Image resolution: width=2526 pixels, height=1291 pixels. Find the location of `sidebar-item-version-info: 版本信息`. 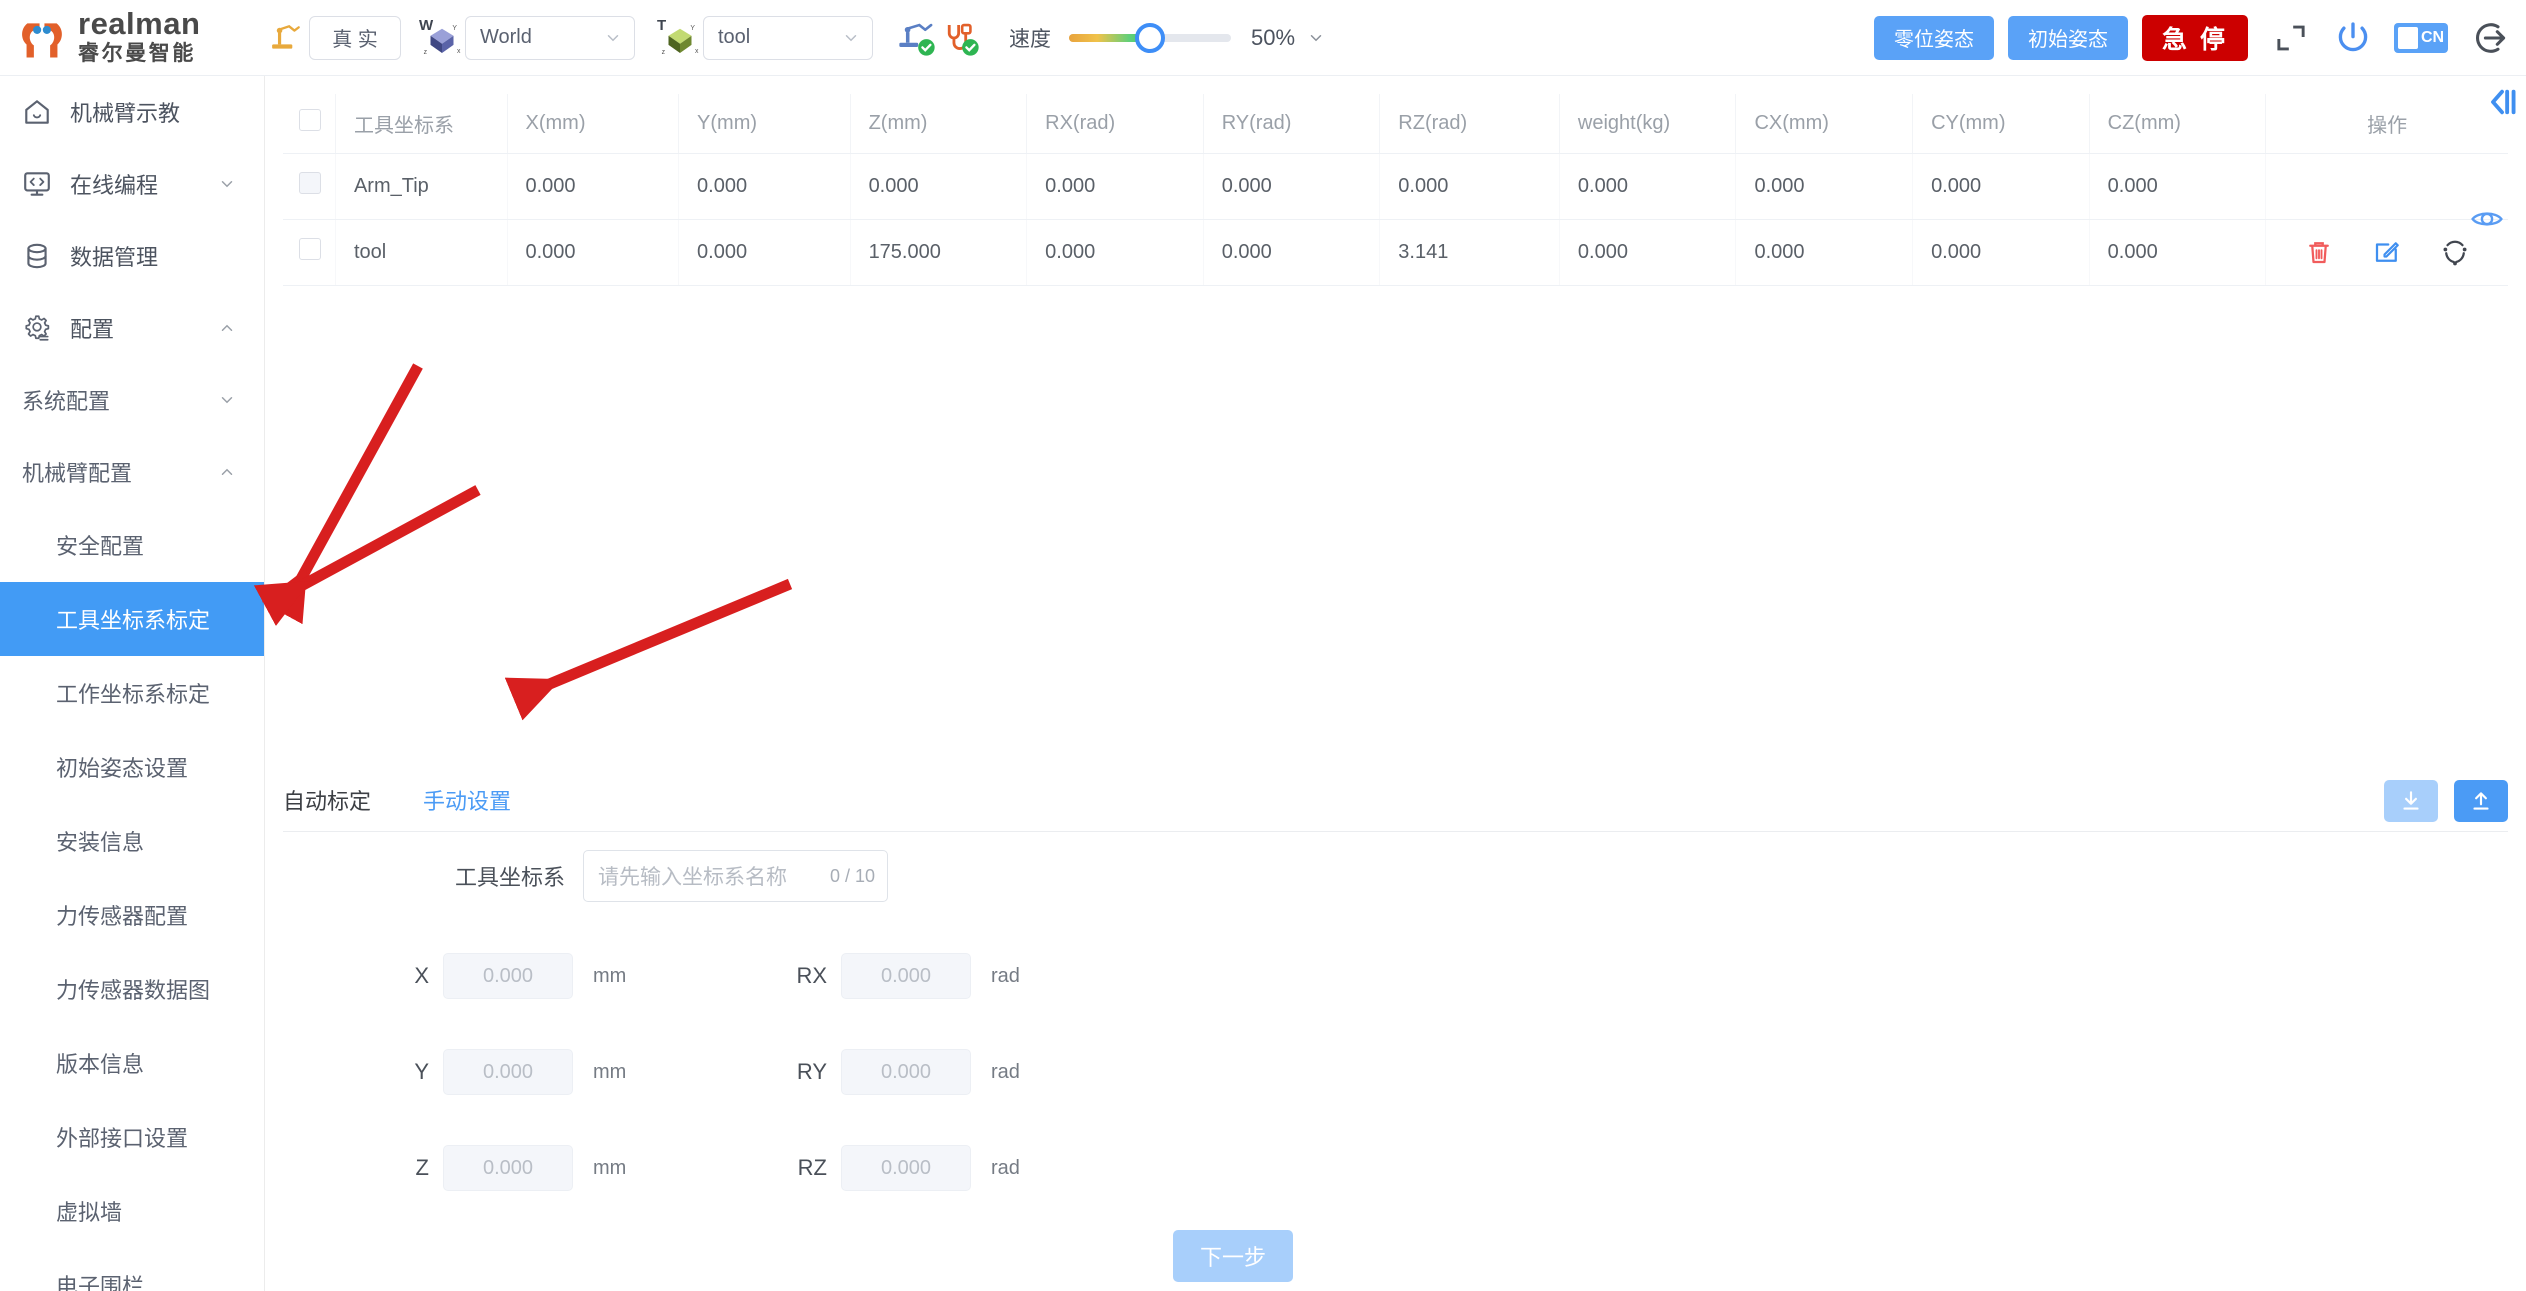

sidebar-item-version-info: 版本信息 is located at coordinates (132, 1063).